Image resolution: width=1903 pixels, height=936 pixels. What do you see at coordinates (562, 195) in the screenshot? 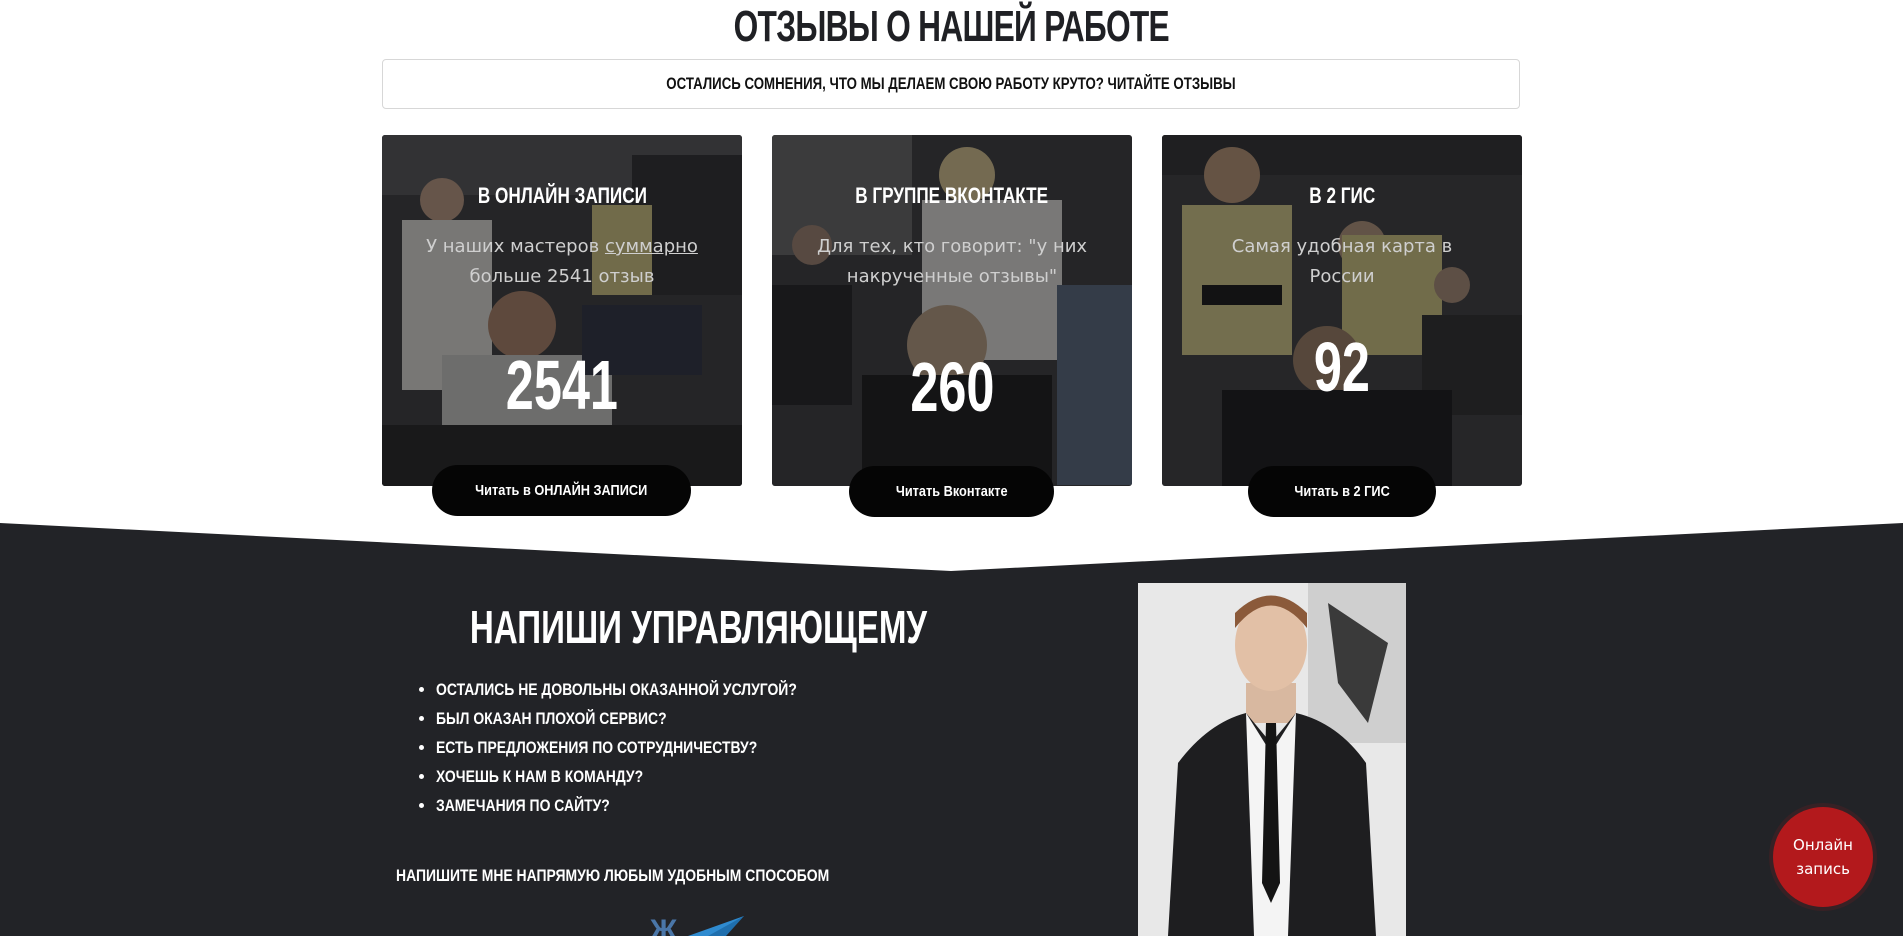
I see `card-title: В ОНЛАЙН ЗАПИСИ` at bounding box center [562, 195].